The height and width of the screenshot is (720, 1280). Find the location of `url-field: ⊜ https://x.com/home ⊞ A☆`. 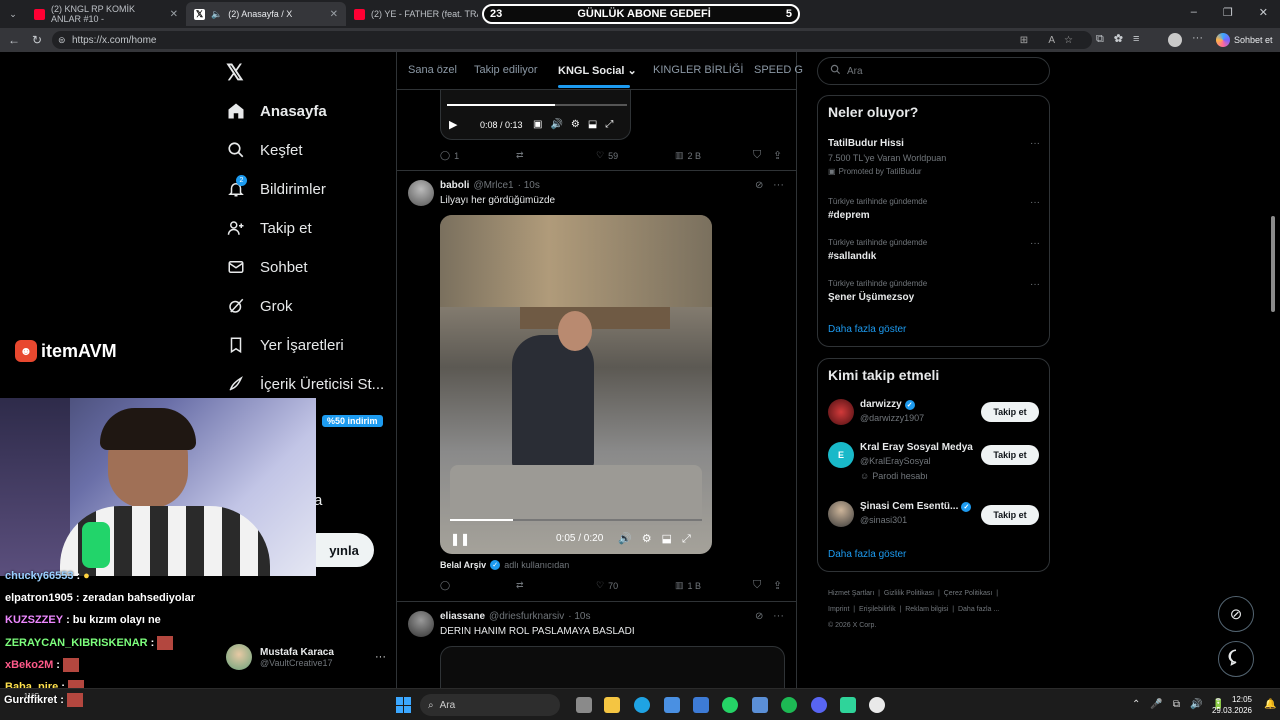

url-field: ⊜ https://x.com/home ⊞ A☆ is located at coordinates (572, 40).